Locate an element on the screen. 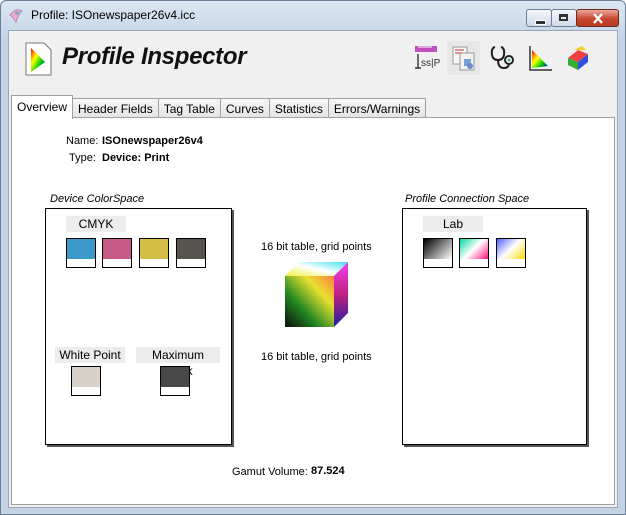  tab-statistics: Statistics is located at coordinates (298, 108).